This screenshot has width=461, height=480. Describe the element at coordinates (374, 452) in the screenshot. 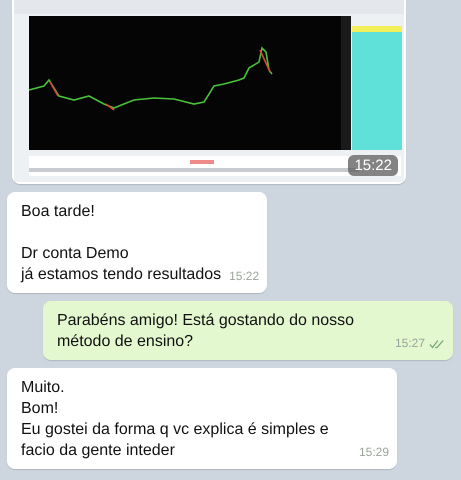

I see `message-time: 15:29` at that location.